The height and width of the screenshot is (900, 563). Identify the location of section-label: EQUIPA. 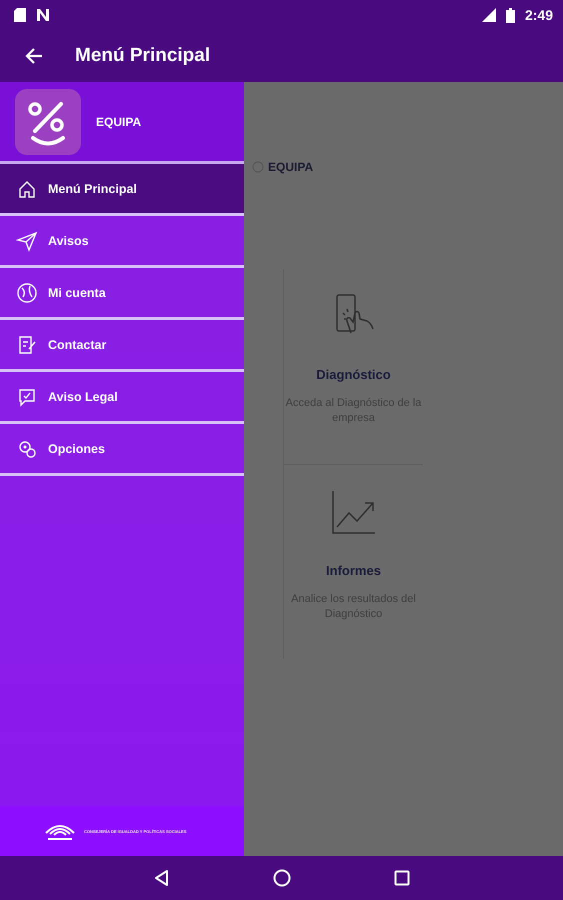
(291, 167).